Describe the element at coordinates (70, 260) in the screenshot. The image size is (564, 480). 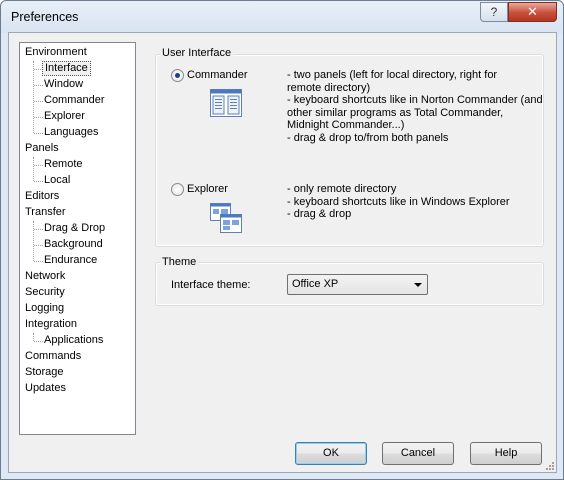
I see `tree-item-endurance: Endurance` at that location.